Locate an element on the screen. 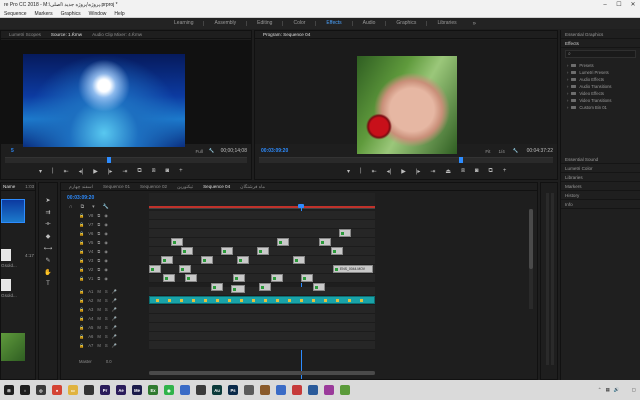 The width and height of the screenshot is (640, 400). ripple-edit-icon: ⟛ is located at coordinates (47, 224).